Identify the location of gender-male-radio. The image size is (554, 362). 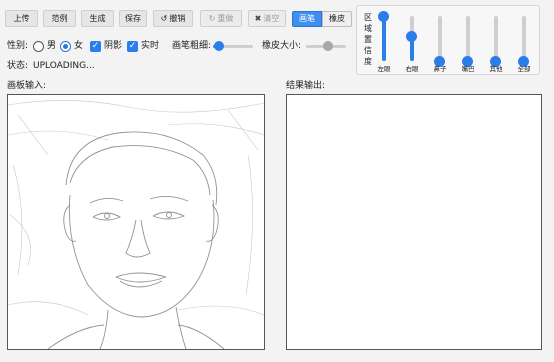
(38, 46).